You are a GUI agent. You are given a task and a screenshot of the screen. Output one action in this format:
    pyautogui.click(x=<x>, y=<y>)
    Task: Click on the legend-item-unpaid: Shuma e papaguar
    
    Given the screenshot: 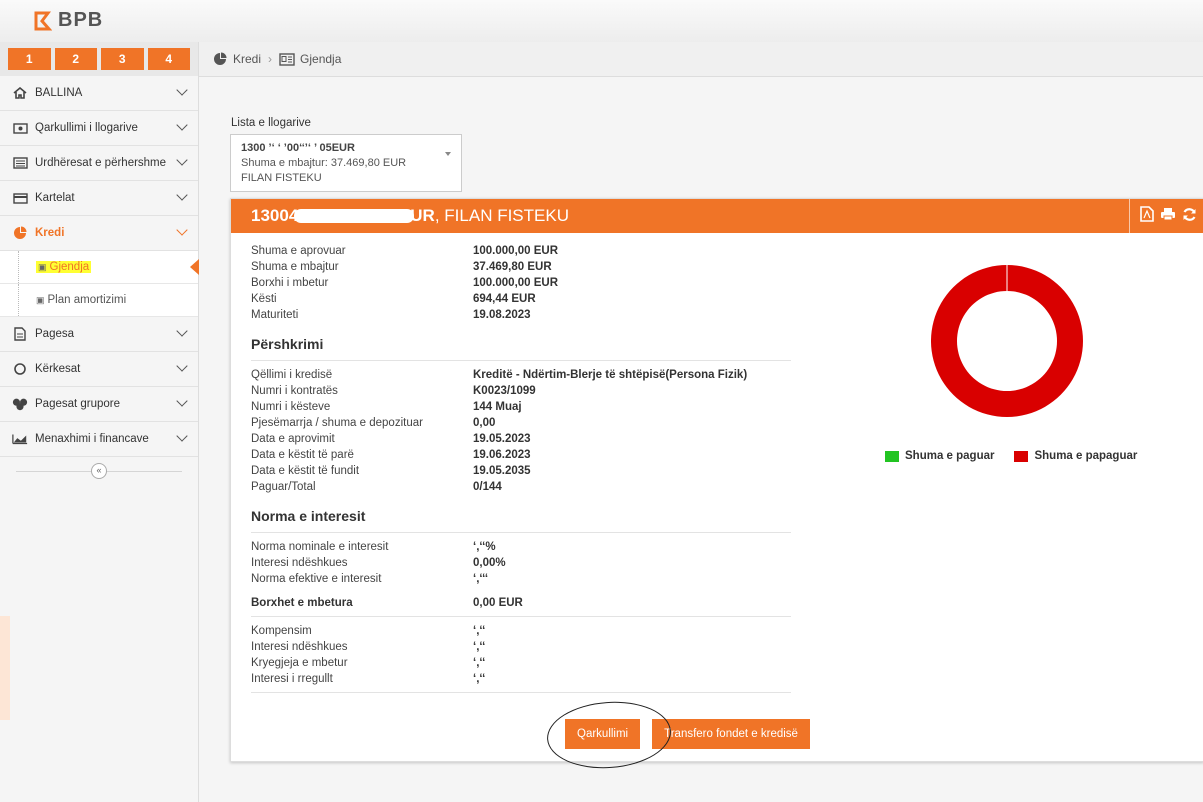 What is the action you would take?
    pyautogui.click(x=1075, y=456)
    